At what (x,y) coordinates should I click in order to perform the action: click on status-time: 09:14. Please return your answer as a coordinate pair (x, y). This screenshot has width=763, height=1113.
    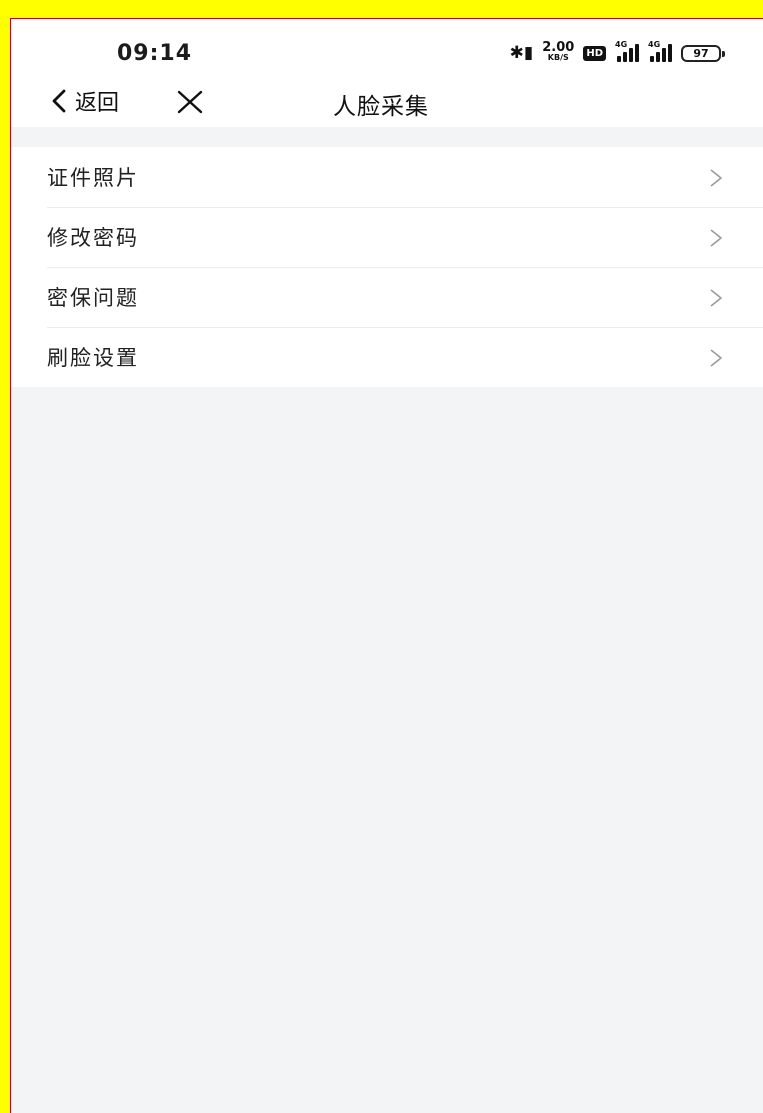
    Looking at the image, I should click on (155, 53).